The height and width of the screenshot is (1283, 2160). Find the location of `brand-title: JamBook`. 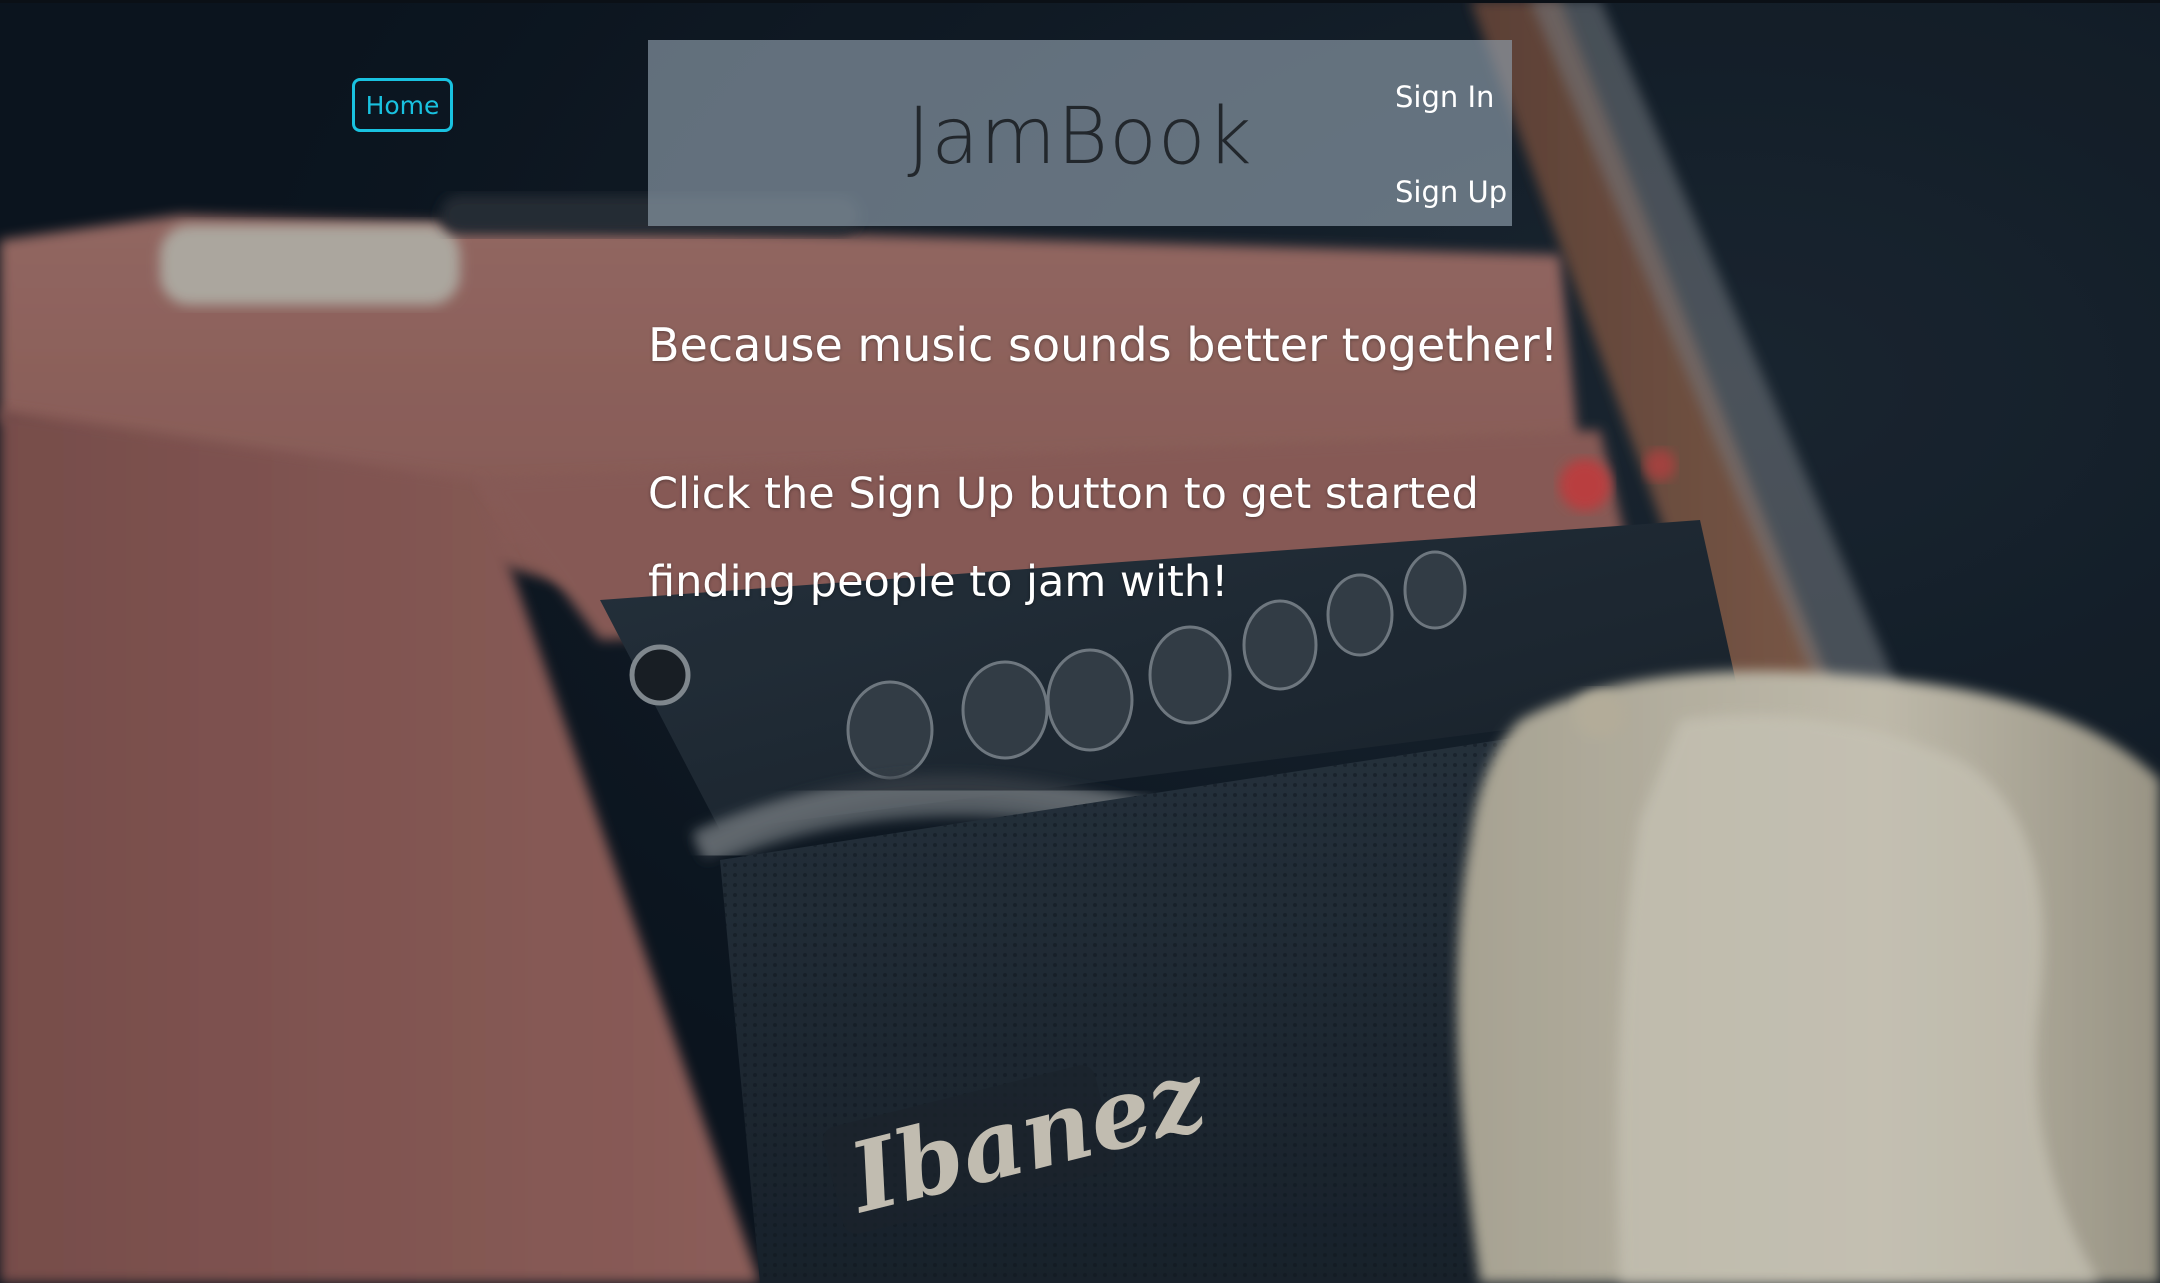

brand-title: JamBook is located at coordinates (1080, 137).